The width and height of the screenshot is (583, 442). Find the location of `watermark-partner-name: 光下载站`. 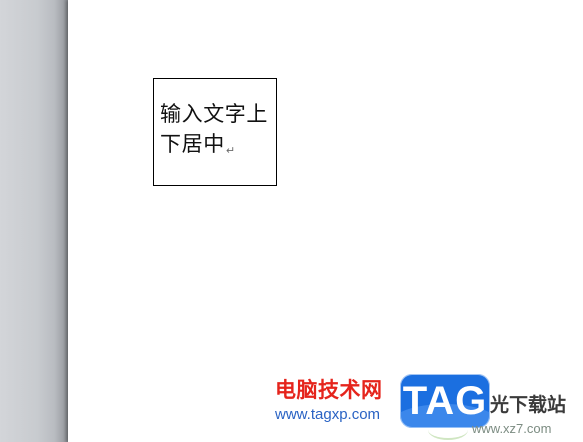

watermark-partner-name: 光下载站 is located at coordinates (528, 405).